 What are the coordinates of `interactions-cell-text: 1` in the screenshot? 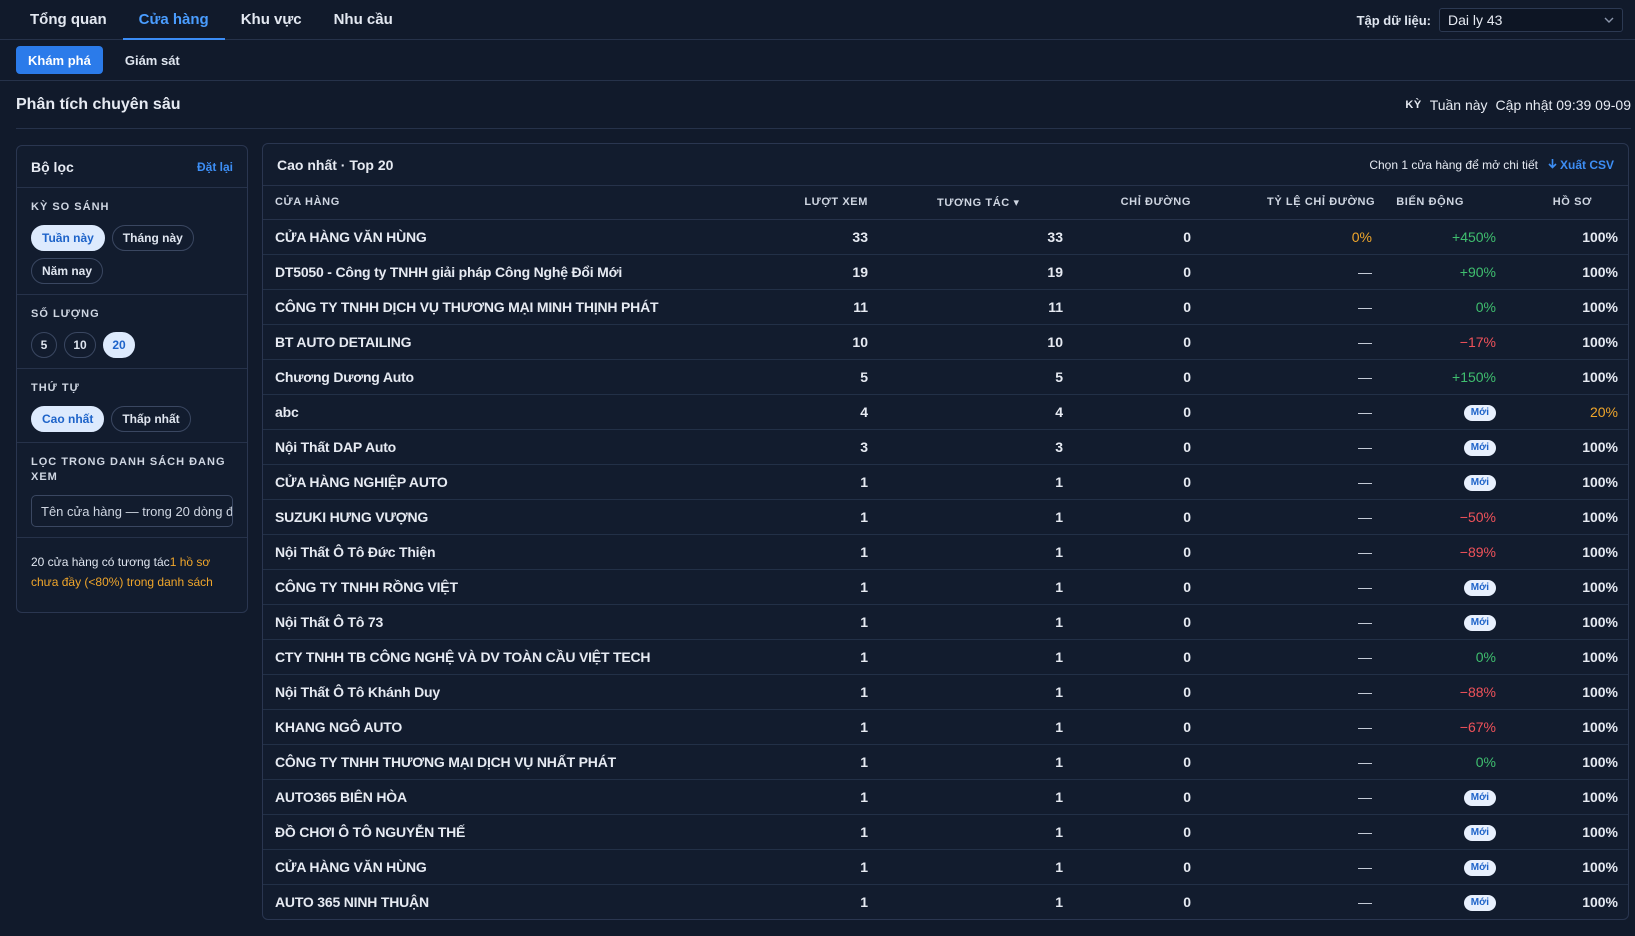 It's located at (1059, 796).